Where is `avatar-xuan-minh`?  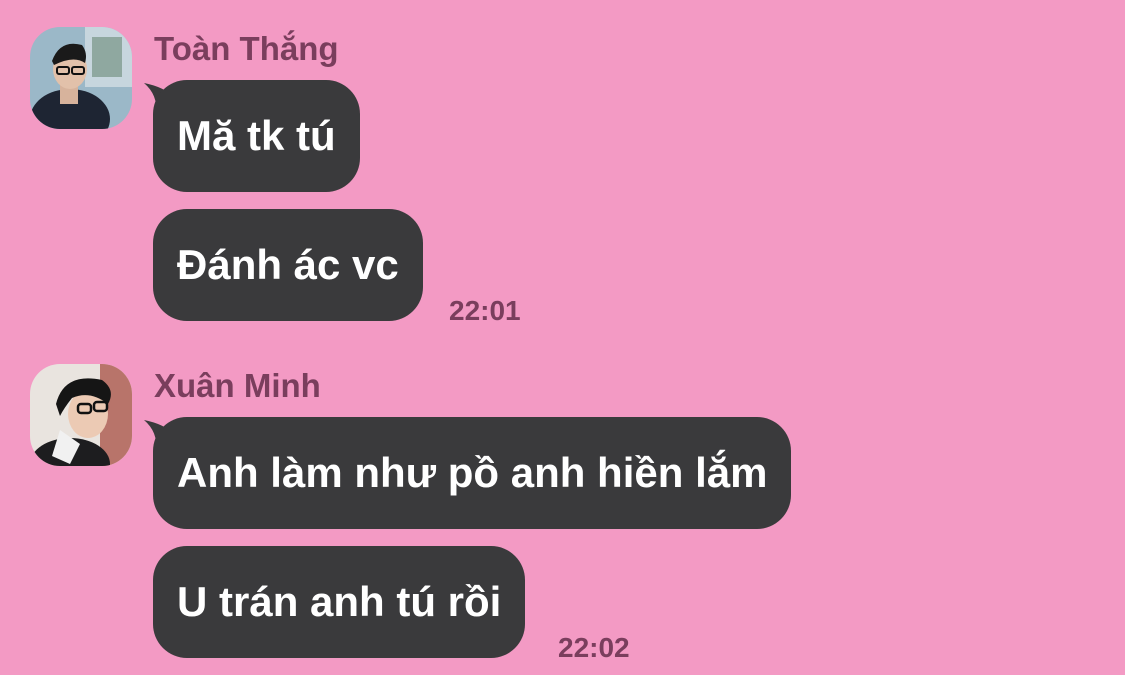
avatar-xuan-minh is located at coordinates (81, 415).